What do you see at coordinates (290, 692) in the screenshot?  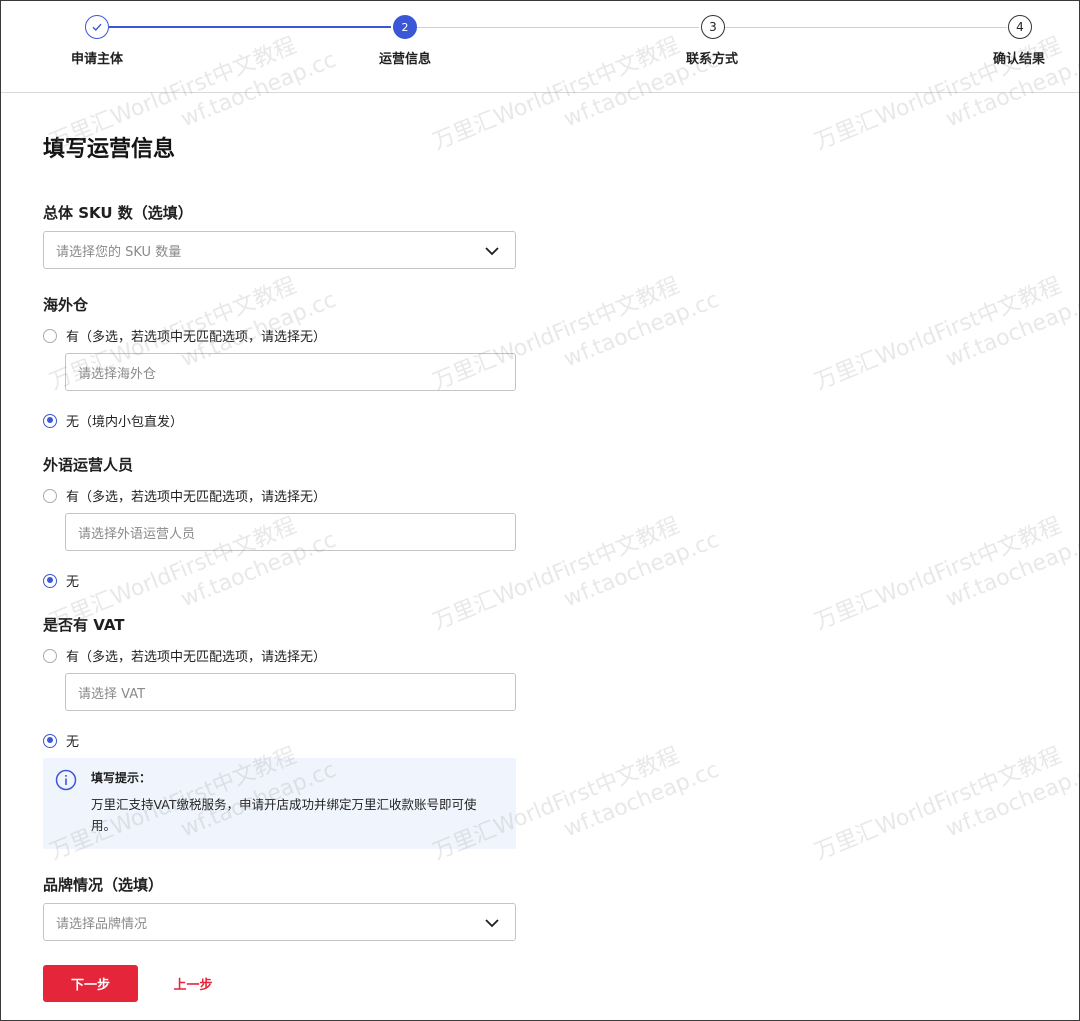 I see `vat-input: 请选择 VAT` at bounding box center [290, 692].